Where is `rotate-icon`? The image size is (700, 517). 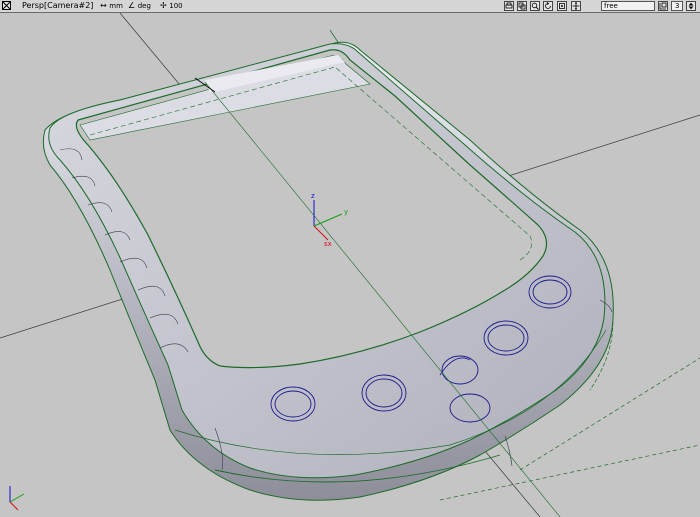 rotate-icon is located at coordinates (548, 6).